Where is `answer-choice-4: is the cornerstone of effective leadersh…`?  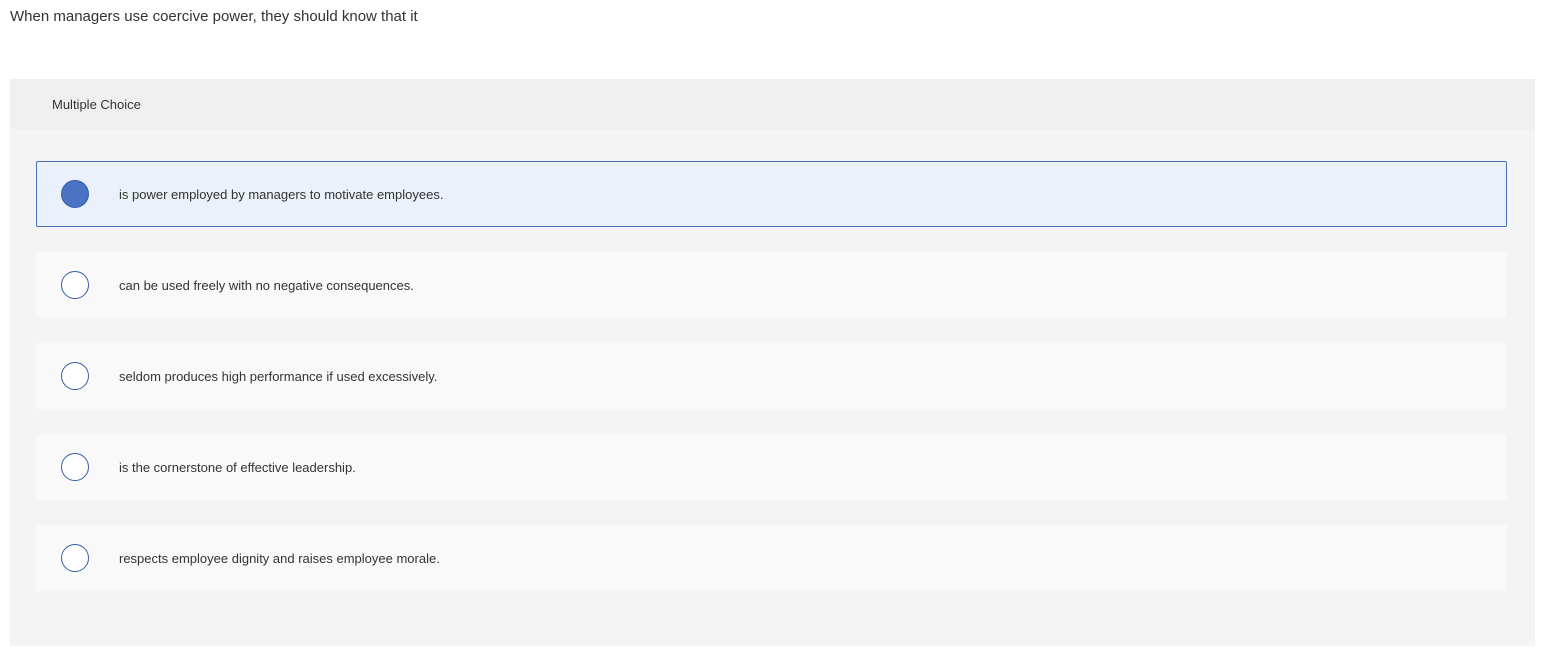
answer-choice-4: is the cornerstone of effective leadersh… is located at coordinates (771, 467).